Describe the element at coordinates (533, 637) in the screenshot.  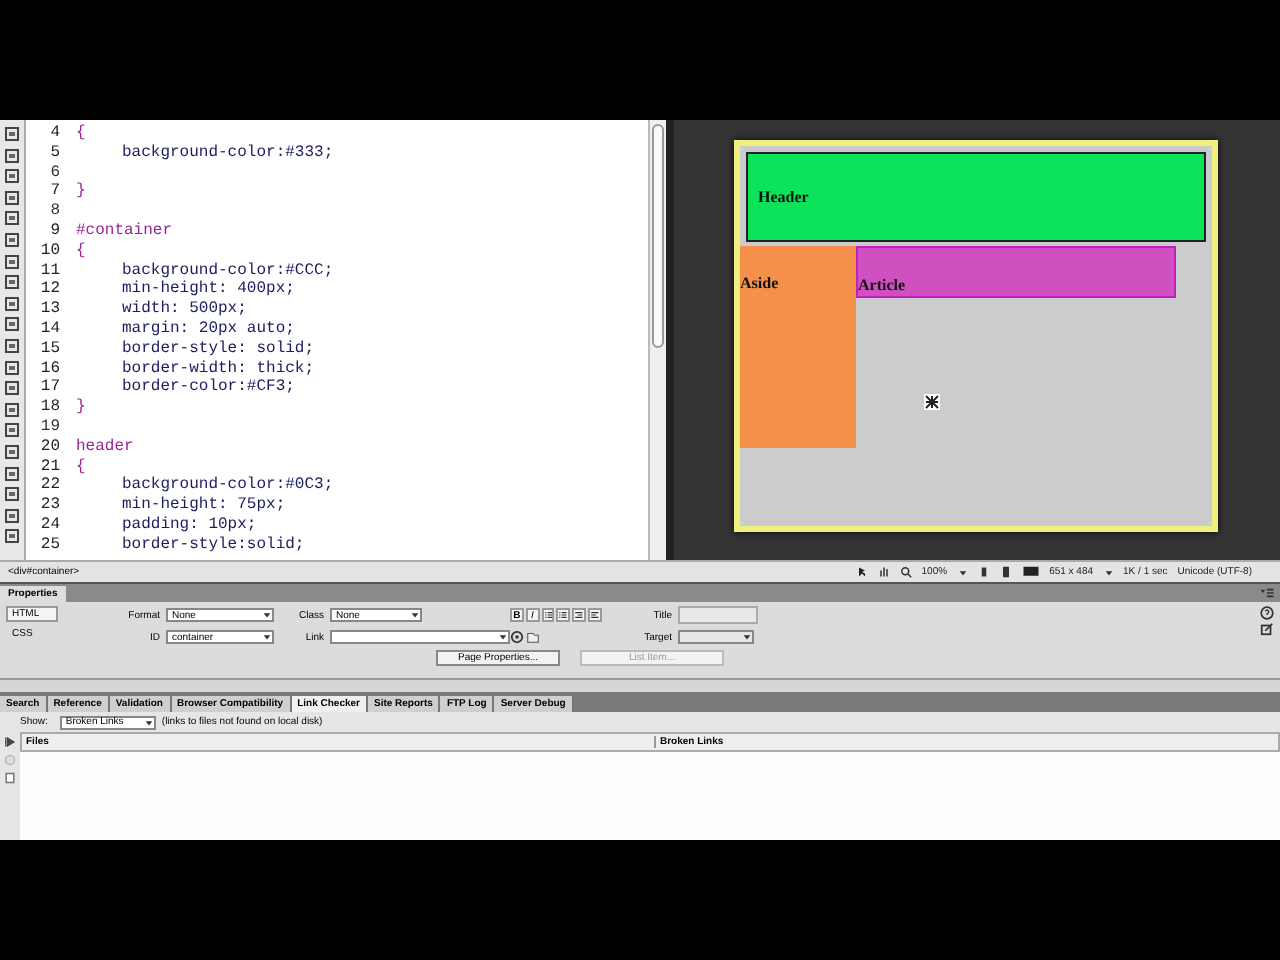
I see `folder-icon` at that location.